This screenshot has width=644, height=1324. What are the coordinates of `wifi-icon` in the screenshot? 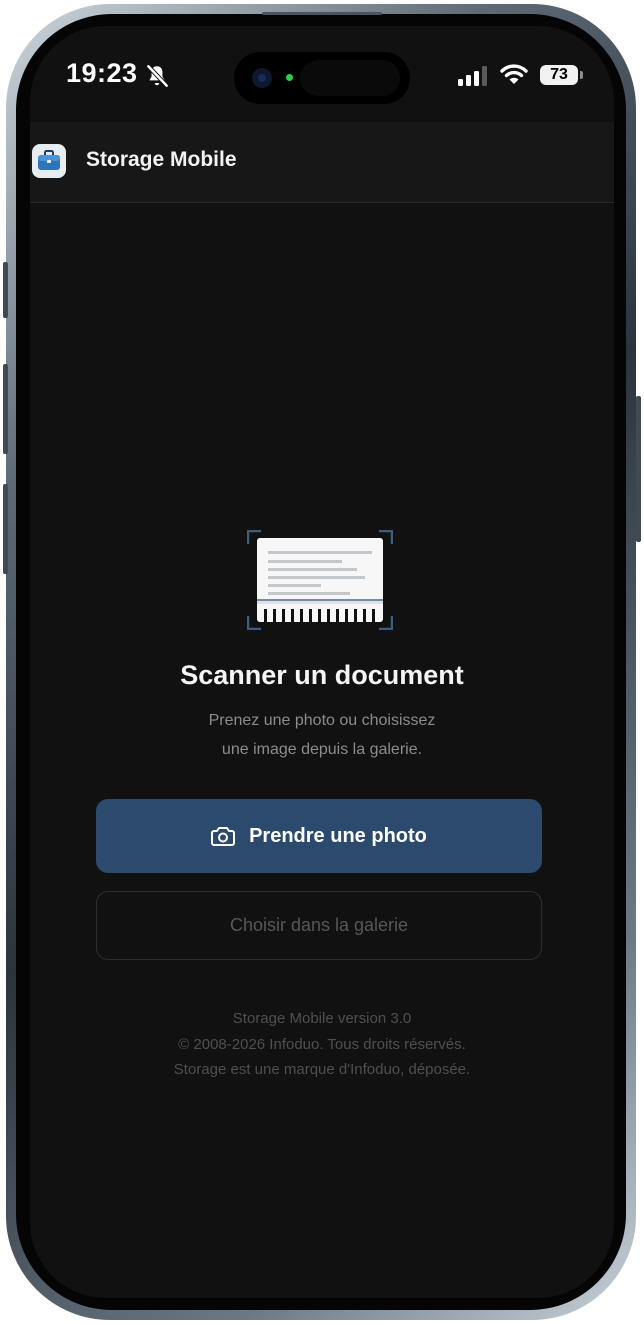 It's located at (514, 74).